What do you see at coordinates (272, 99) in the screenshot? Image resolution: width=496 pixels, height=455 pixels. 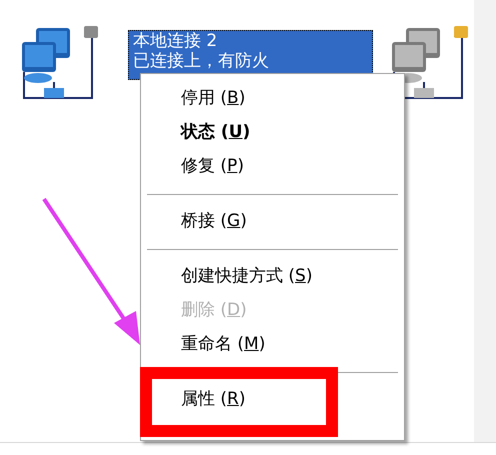 I see `menu-item: 停用 (B)` at bounding box center [272, 99].